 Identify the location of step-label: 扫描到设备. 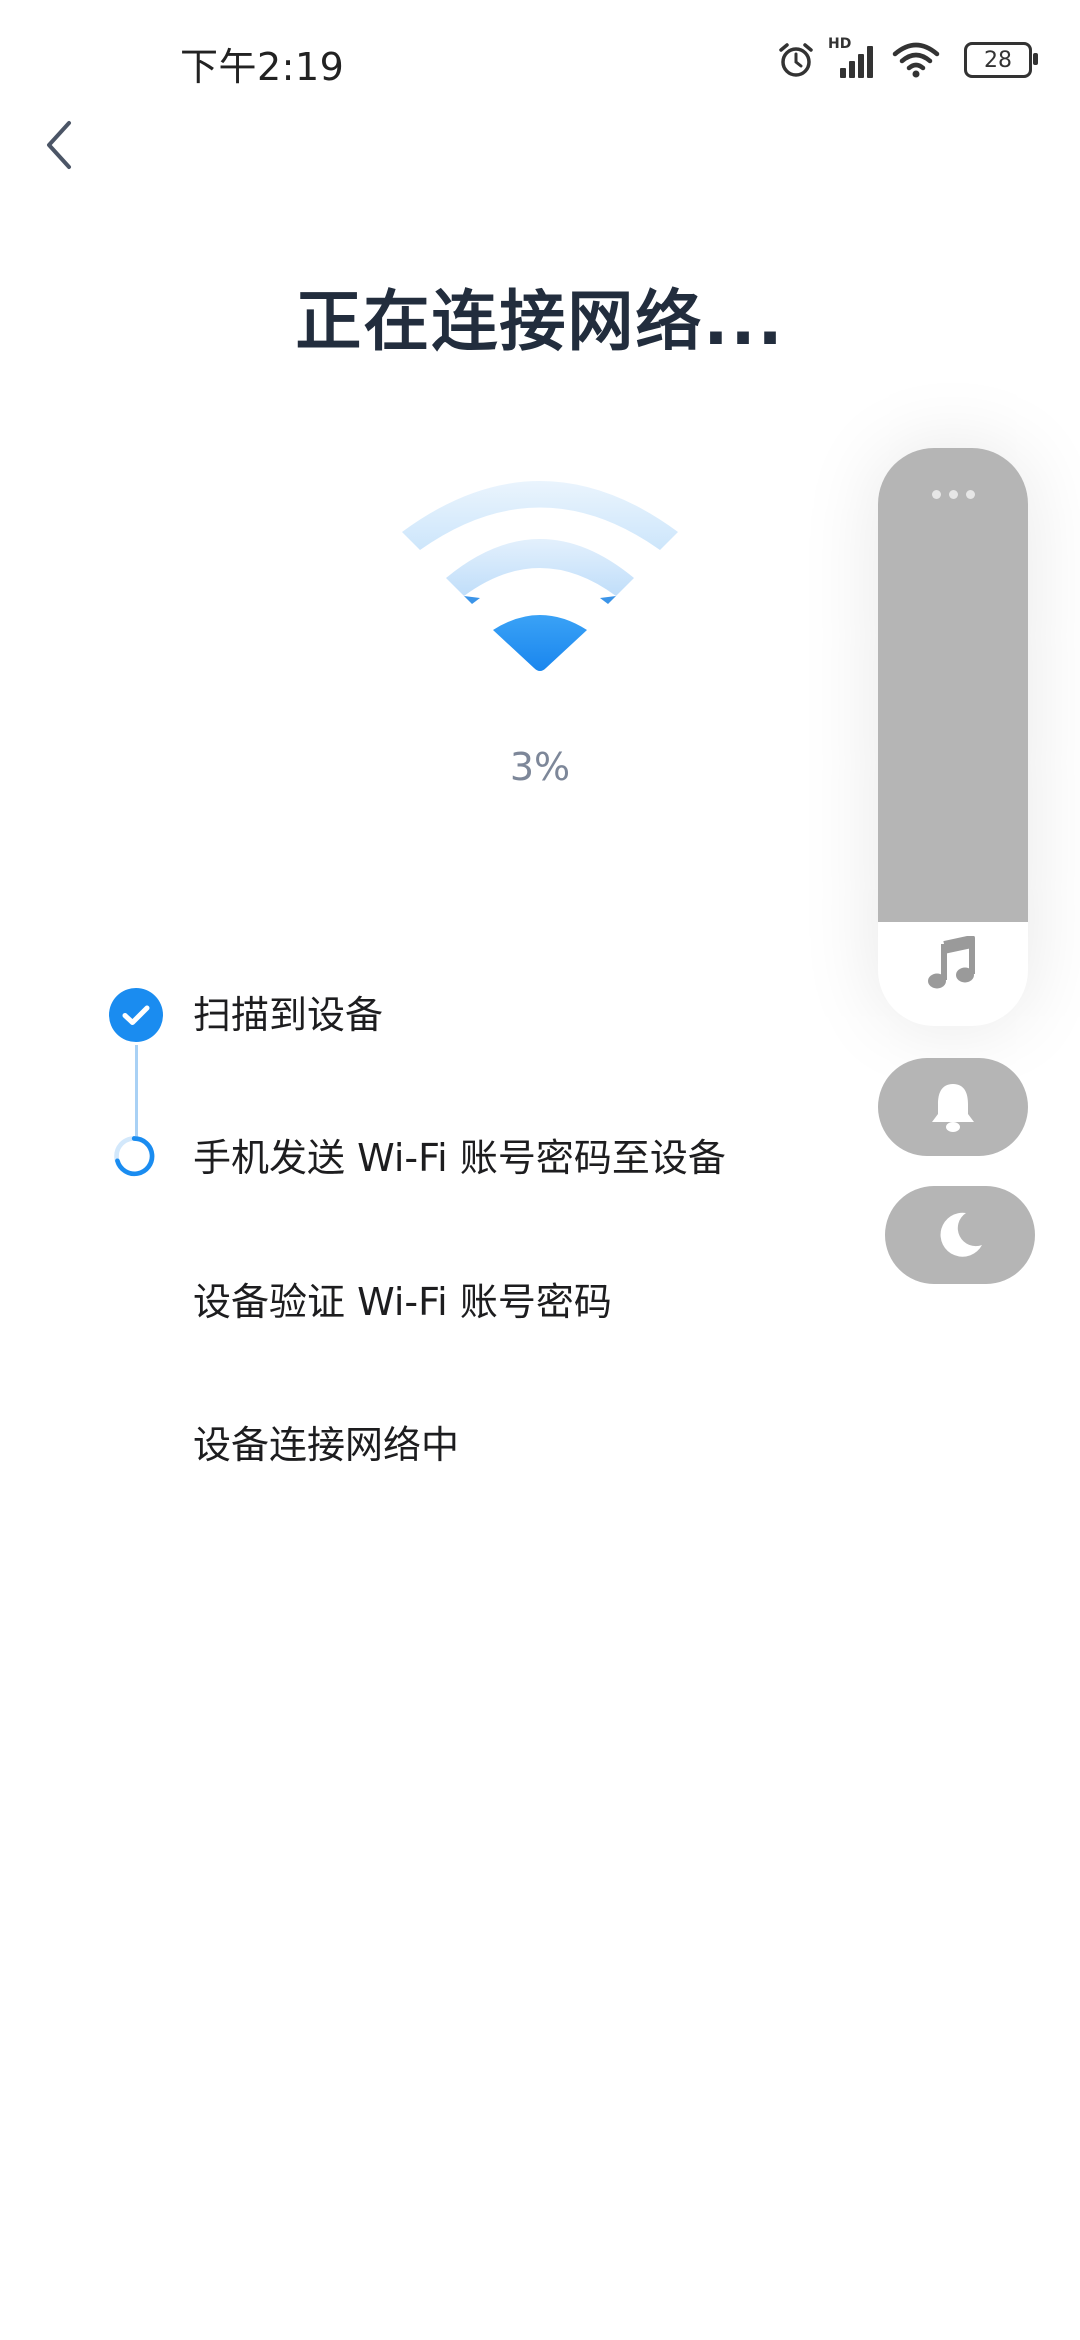
(288, 1015).